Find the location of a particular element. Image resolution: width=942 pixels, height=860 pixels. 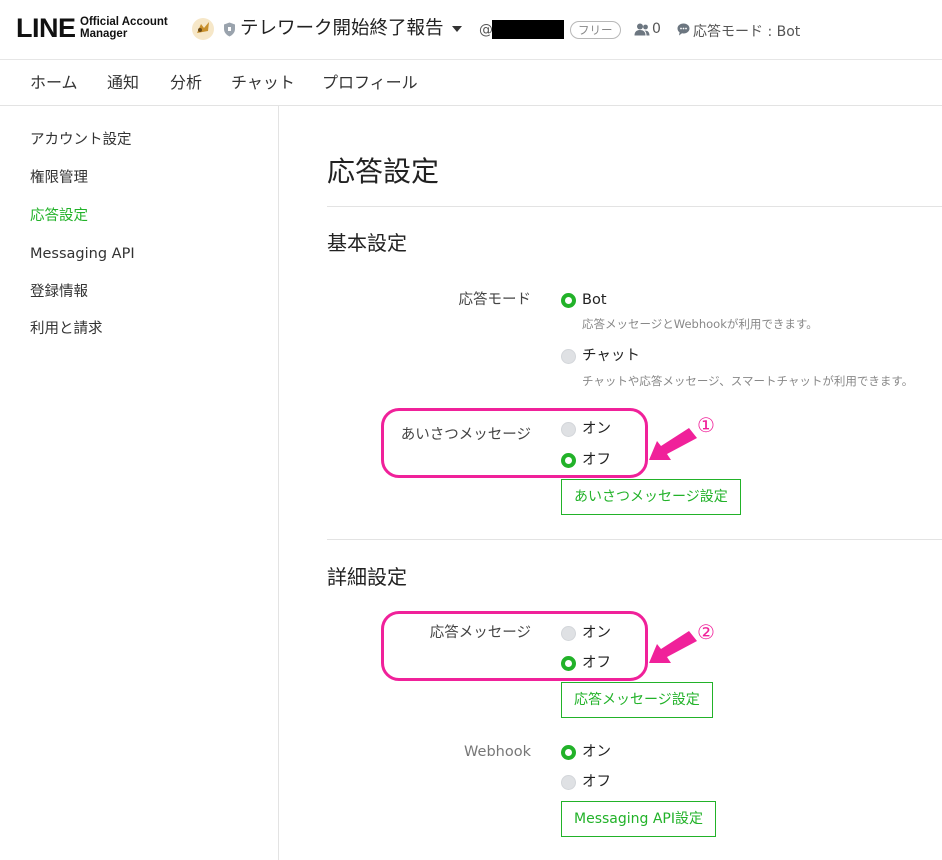

sidebar-item-usage-billing: 利用と請求 is located at coordinates (66, 329).